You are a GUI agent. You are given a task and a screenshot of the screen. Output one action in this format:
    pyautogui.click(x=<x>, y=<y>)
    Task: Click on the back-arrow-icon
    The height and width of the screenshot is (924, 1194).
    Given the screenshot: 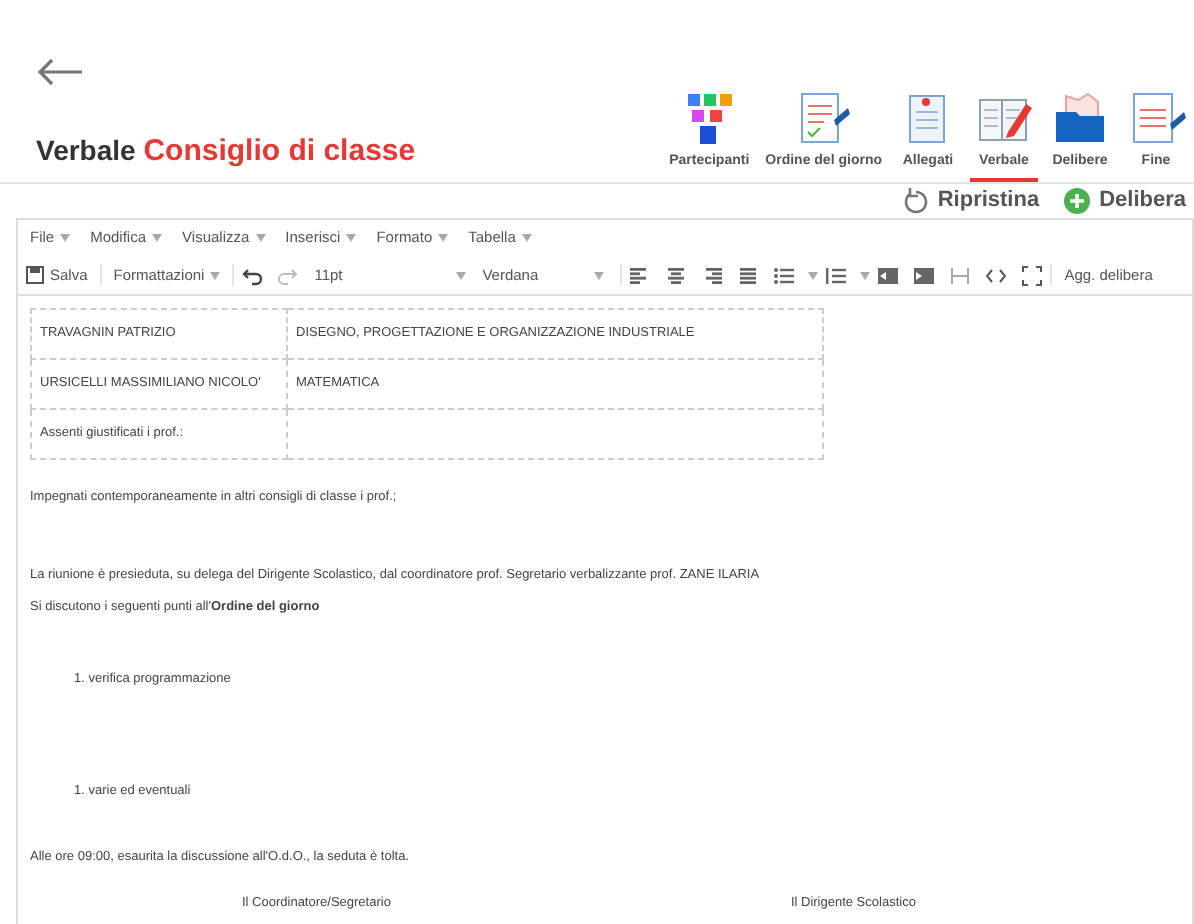 What is the action you would take?
    pyautogui.click(x=60, y=71)
    